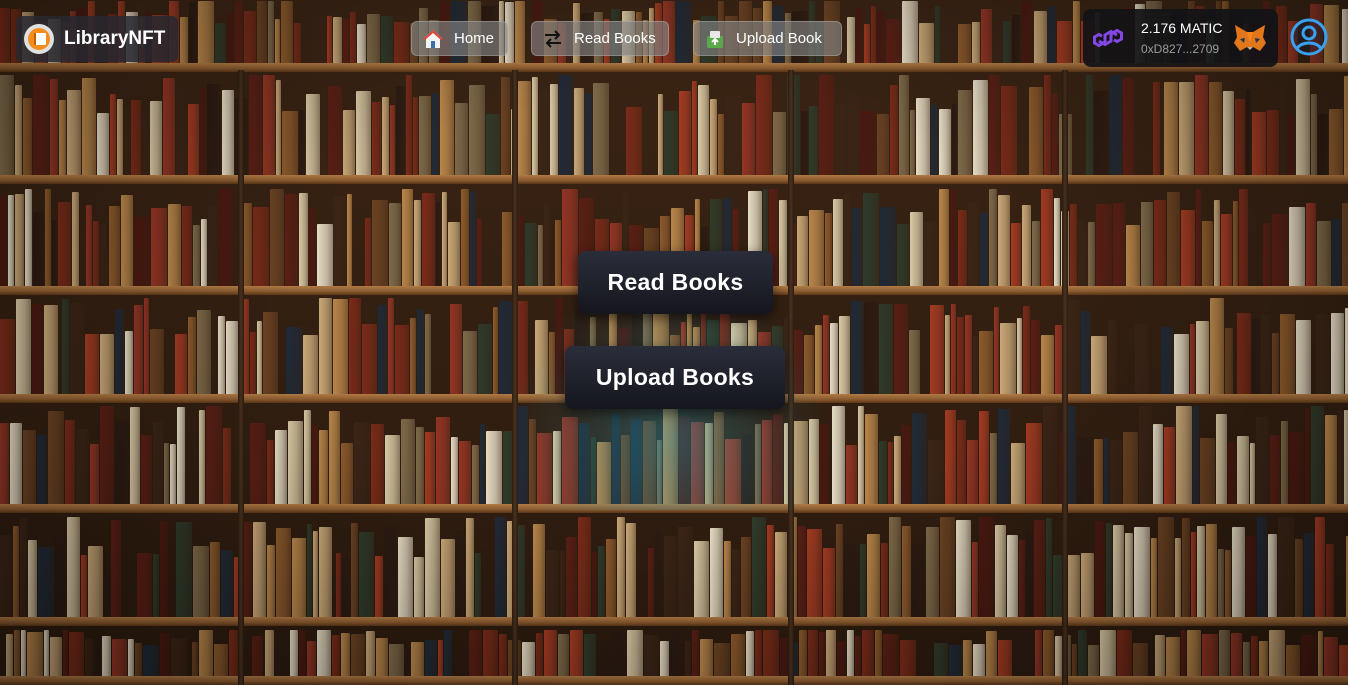 The height and width of the screenshot is (685, 1348). I want to click on wallet-balance: 2.176 MATIC, so click(1182, 28).